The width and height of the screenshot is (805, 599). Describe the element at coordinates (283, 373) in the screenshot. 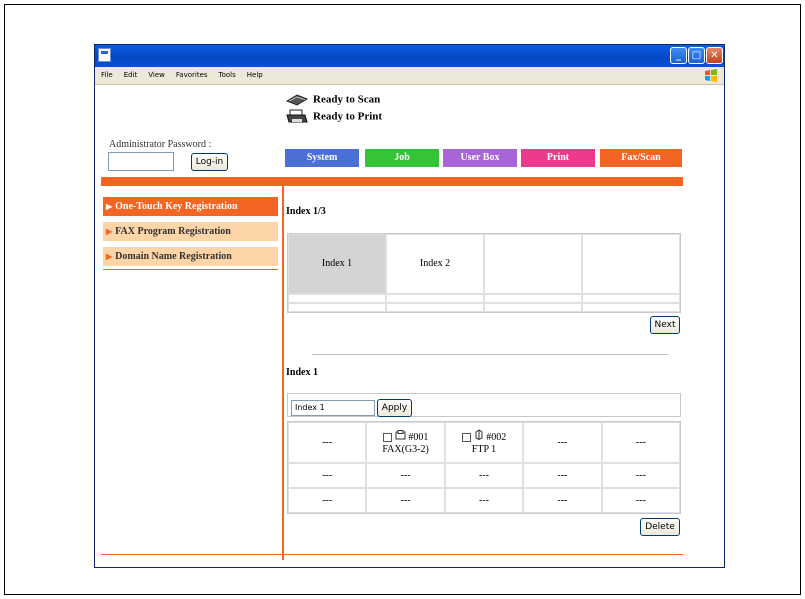

I see `sidebar-divider` at that location.